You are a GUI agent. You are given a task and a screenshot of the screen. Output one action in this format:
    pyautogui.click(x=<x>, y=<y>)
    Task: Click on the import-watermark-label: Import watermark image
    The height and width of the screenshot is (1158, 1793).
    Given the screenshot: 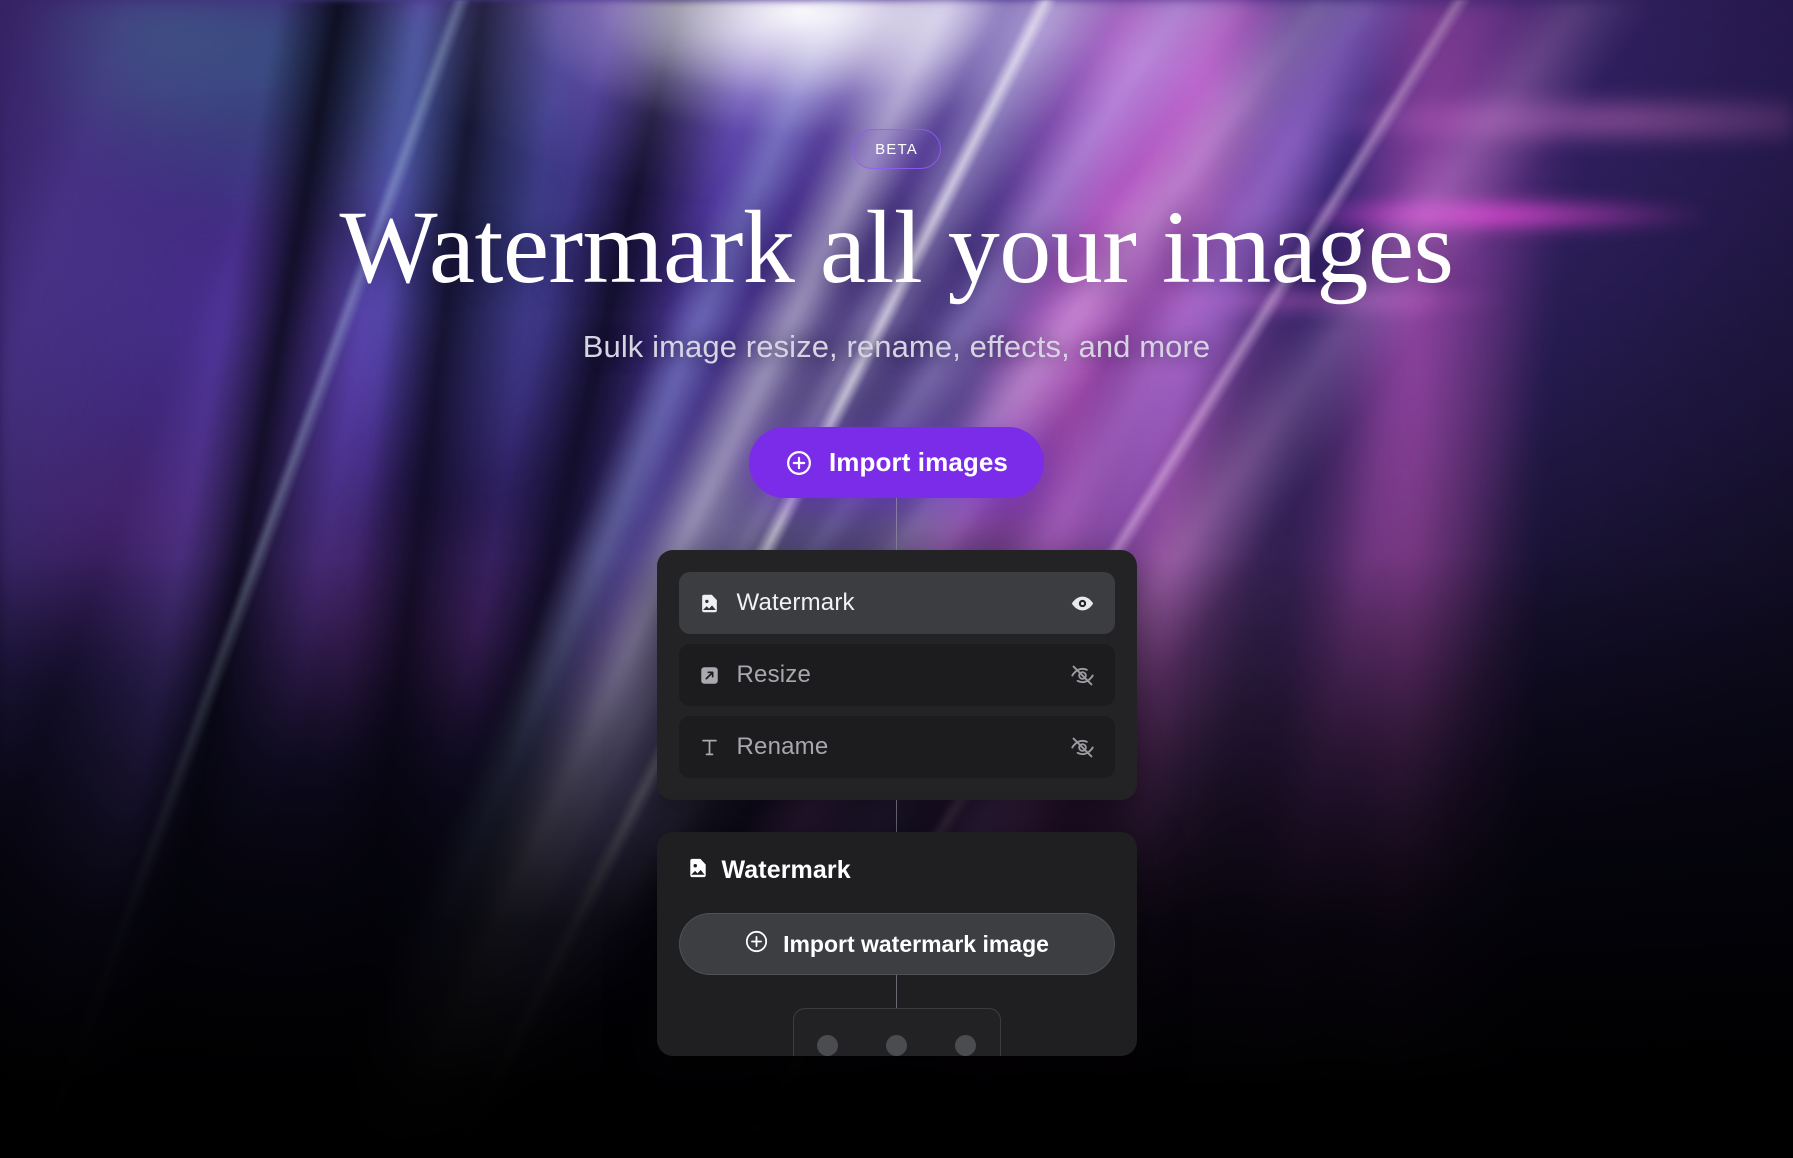 What is the action you would take?
    pyautogui.click(x=916, y=943)
    